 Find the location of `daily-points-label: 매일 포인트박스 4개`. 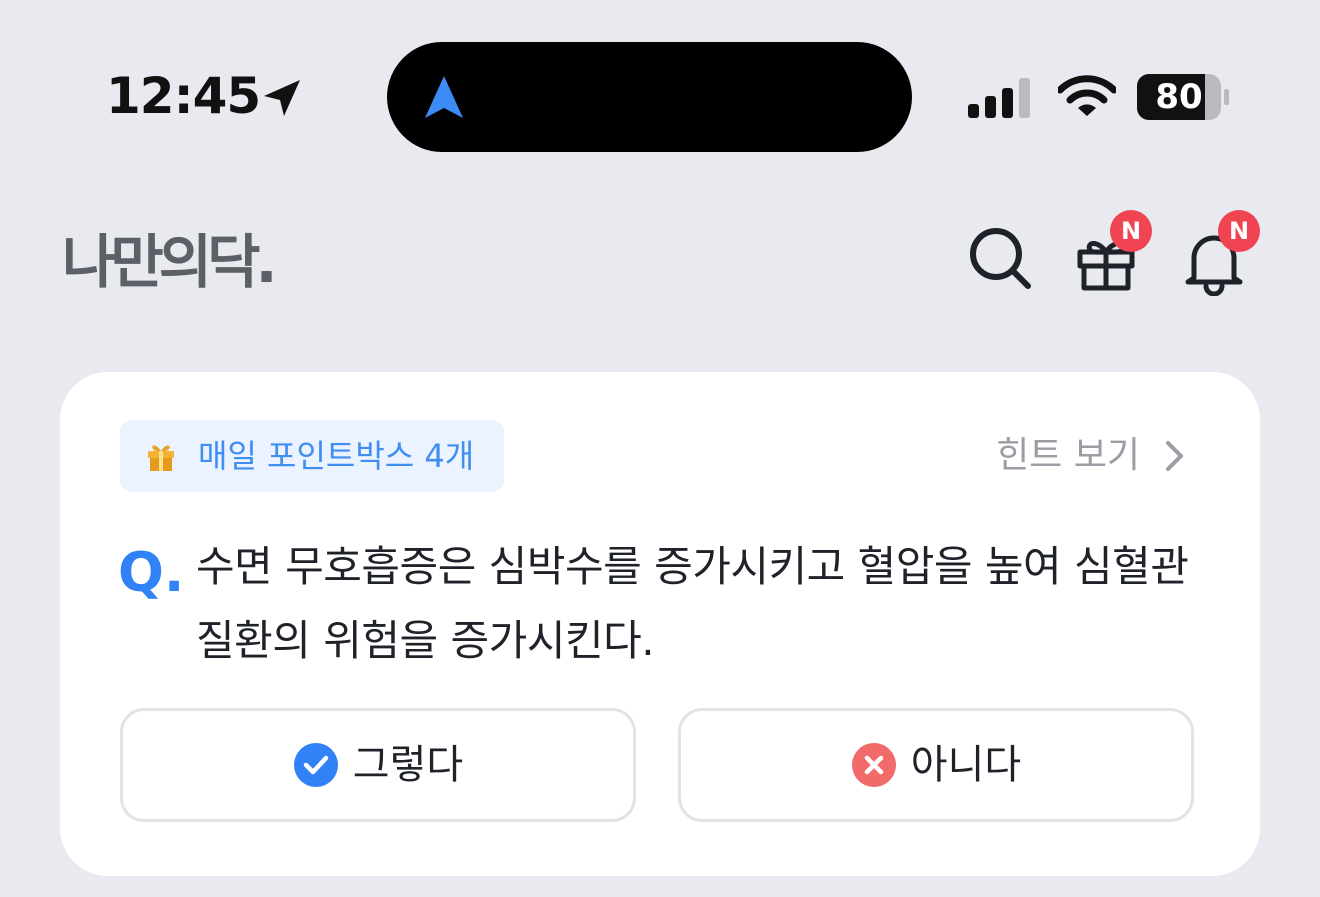

daily-points-label: 매일 포인트박스 4개 is located at coordinates (336, 456).